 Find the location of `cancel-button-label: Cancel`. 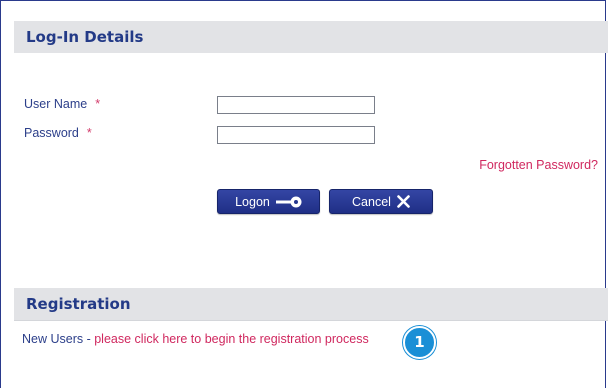

cancel-button-label: Cancel is located at coordinates (371, 201).